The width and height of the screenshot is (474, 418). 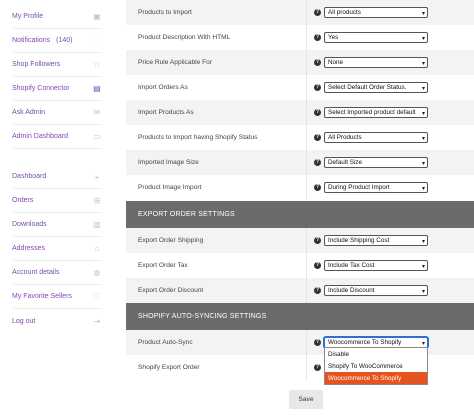 What do you see at coordinates (42, 296) in the screenshot?
I see `sidebar-item-label: My Favorite Sellers` at bounding box center [42, 296].